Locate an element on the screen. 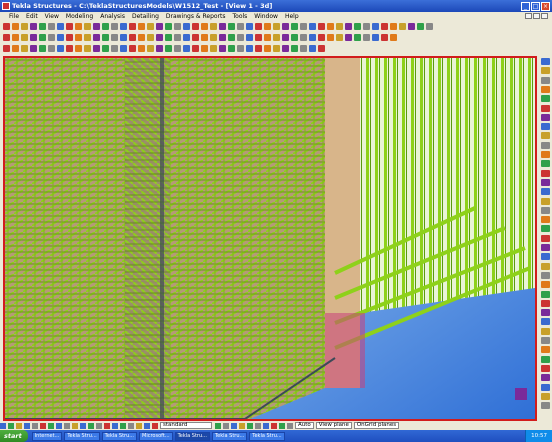 Image resolution: width=552 pixels, height=442 pixels. menu-view: View is located at coordinates (52, 16).